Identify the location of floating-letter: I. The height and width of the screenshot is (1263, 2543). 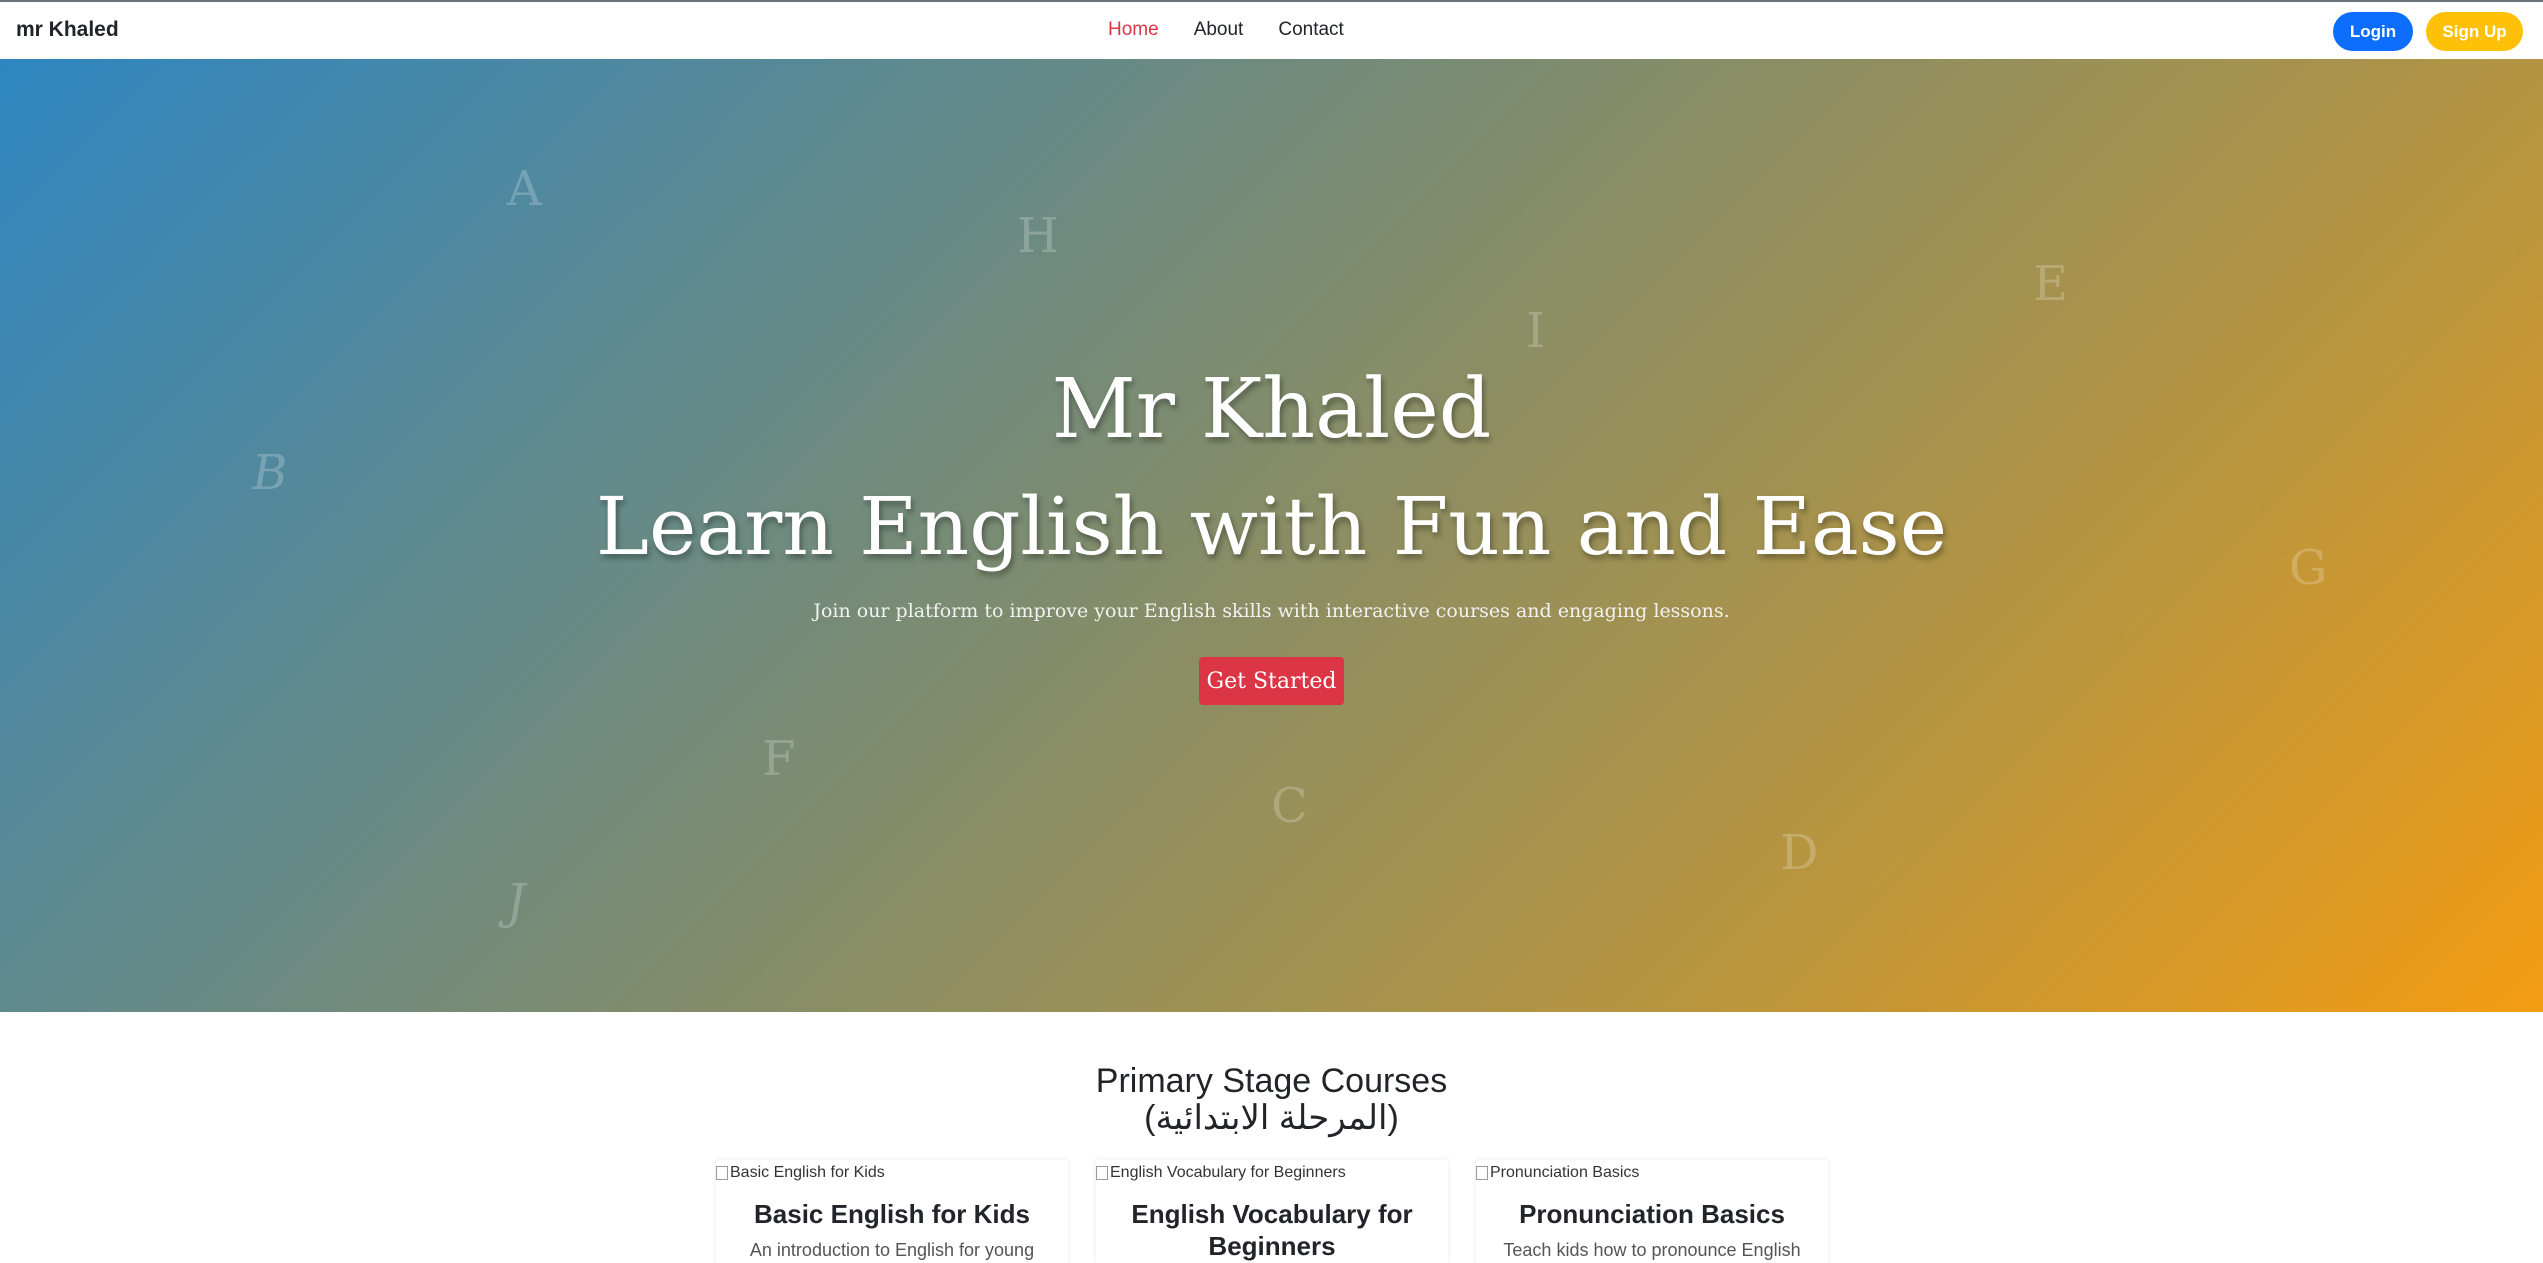
(1535, 331).